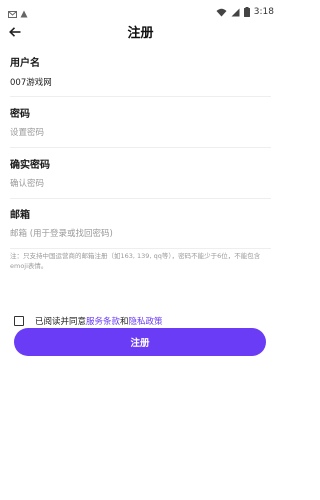  I want to click on password-field-group: 密码, so click(140, 130).